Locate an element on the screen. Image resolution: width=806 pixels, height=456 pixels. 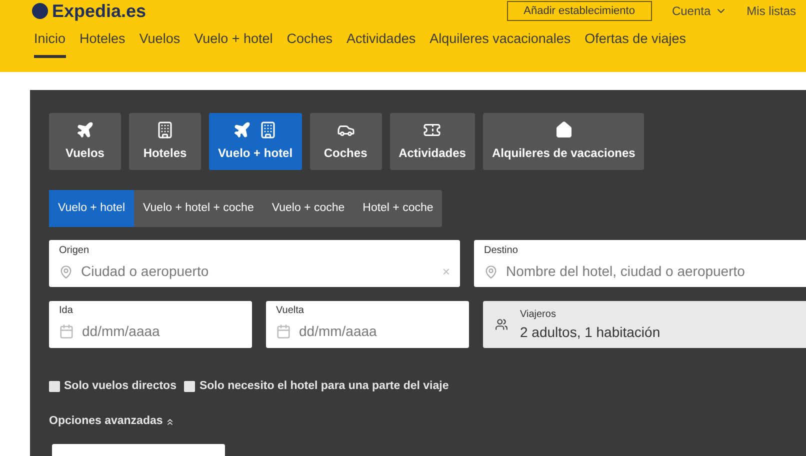
add-property-button: Añadir establecimiento is located at coordinates (579, 11).